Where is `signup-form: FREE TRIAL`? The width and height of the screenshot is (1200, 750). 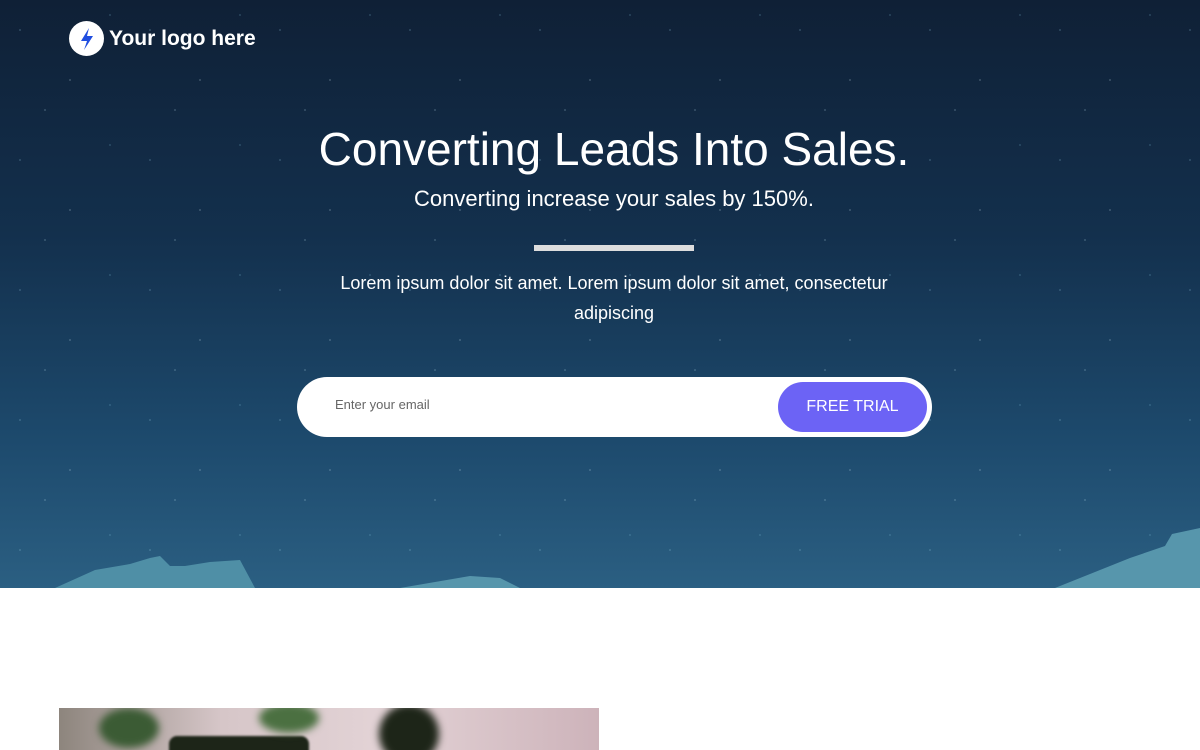 signup-form: FREE TRIAL is located at coordinates (614, 407).